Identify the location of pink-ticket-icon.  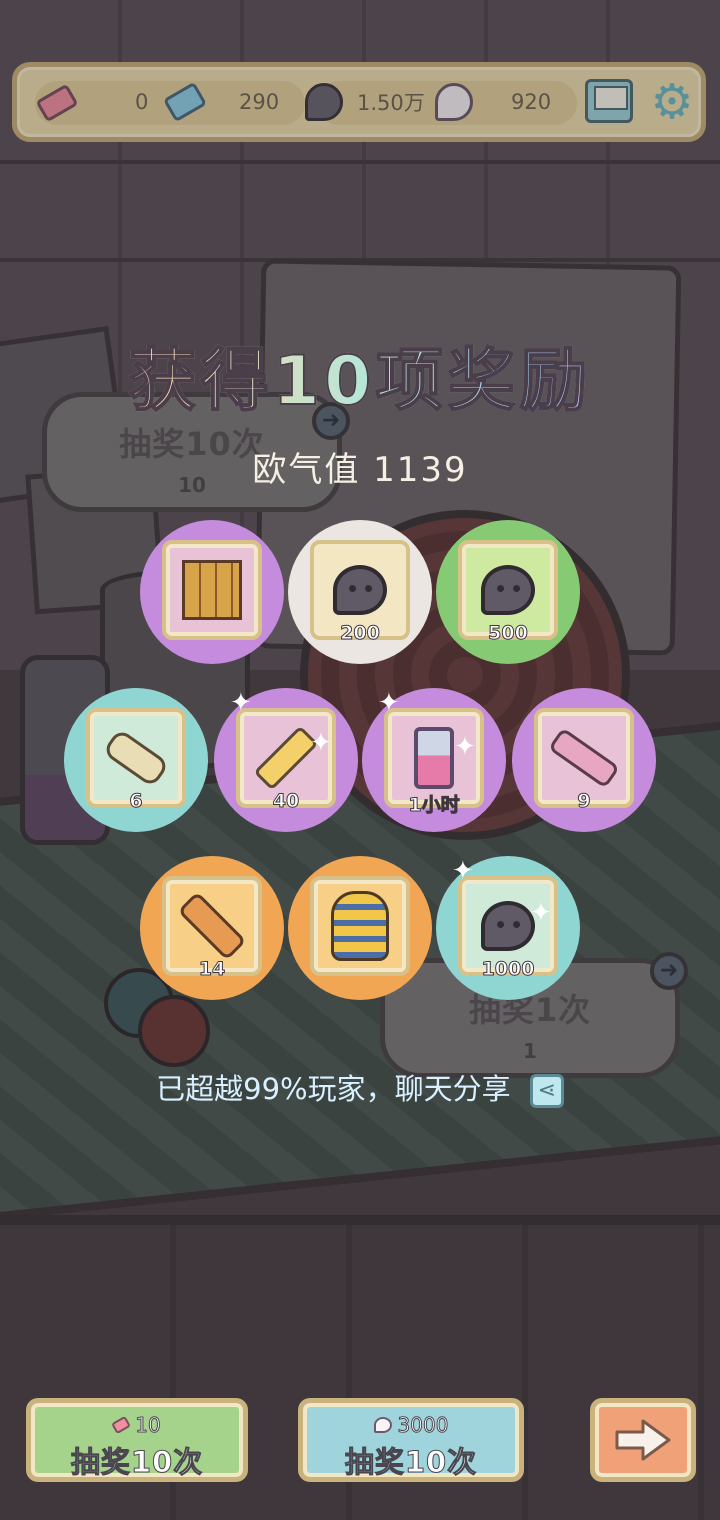
(121, 1425).